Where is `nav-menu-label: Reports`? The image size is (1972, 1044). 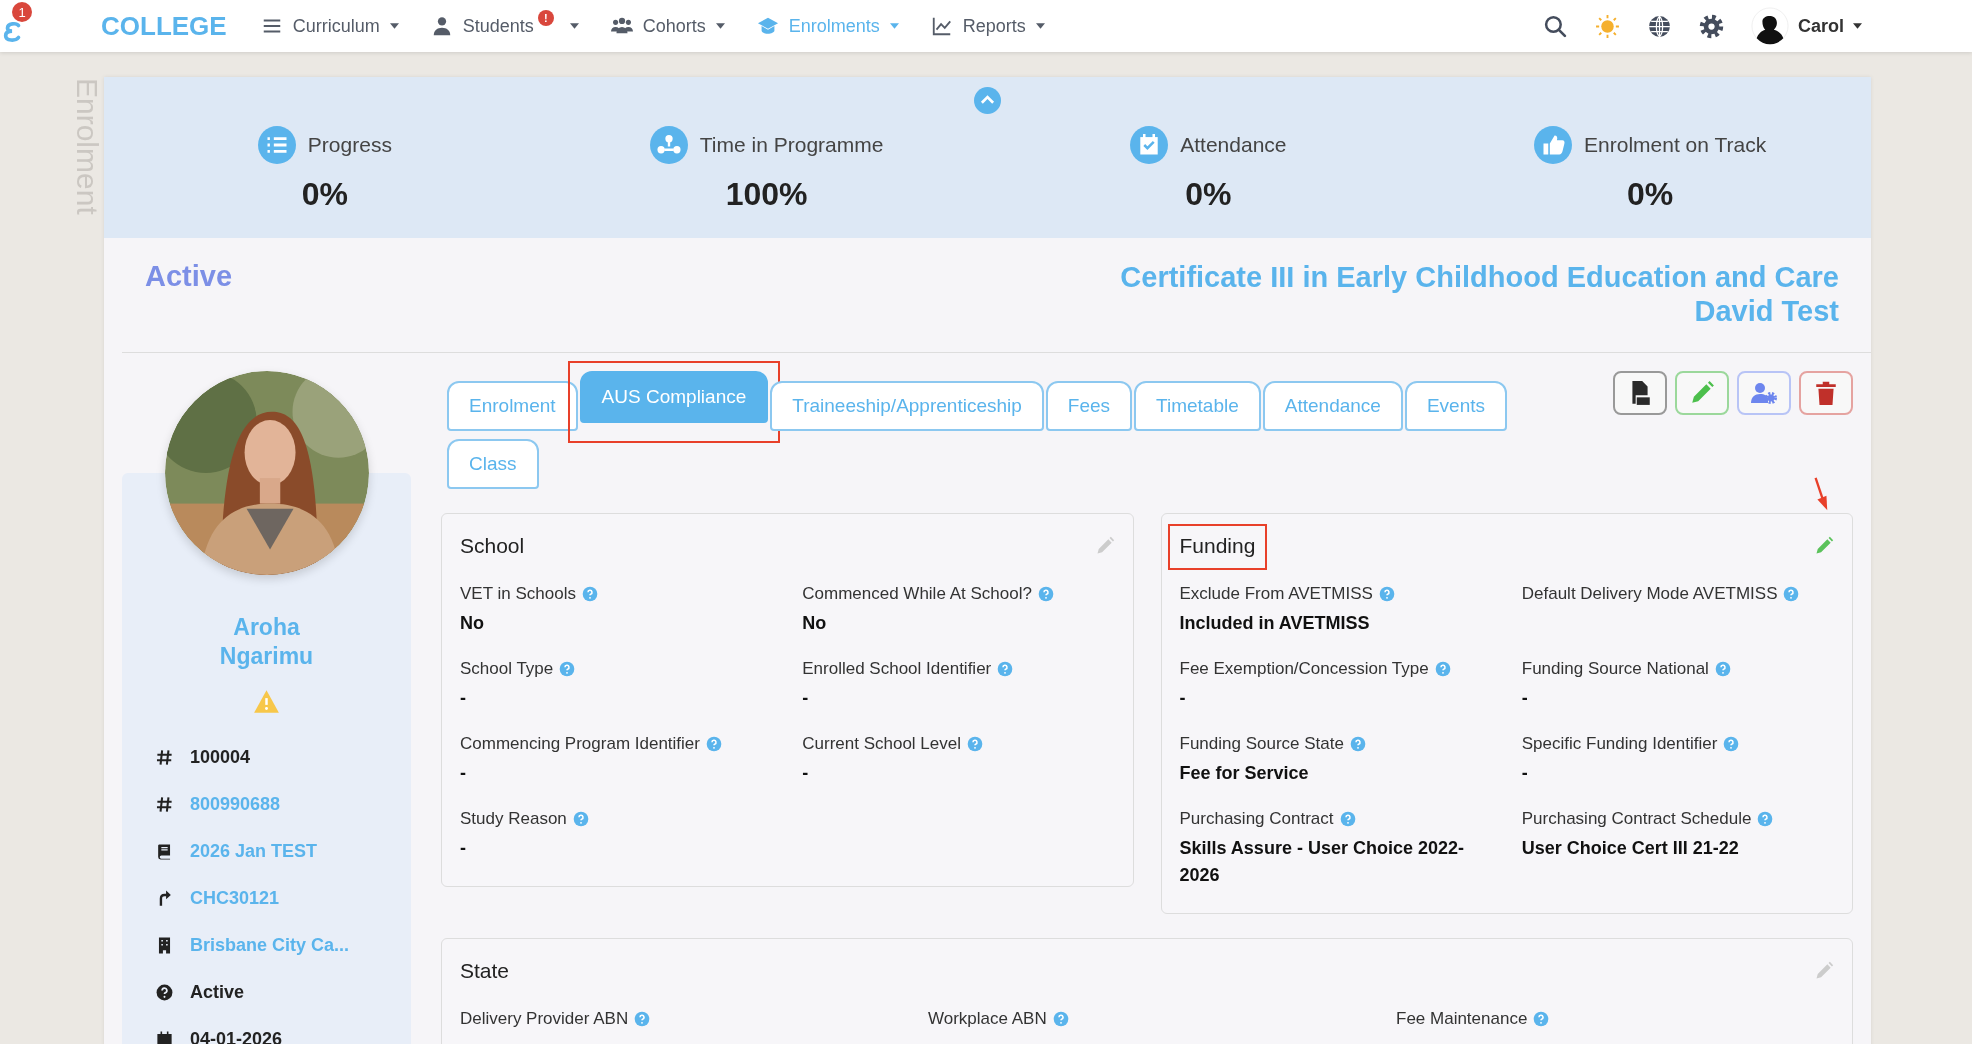 nav-menu-label: Reports is located at coordinates (994, 26).